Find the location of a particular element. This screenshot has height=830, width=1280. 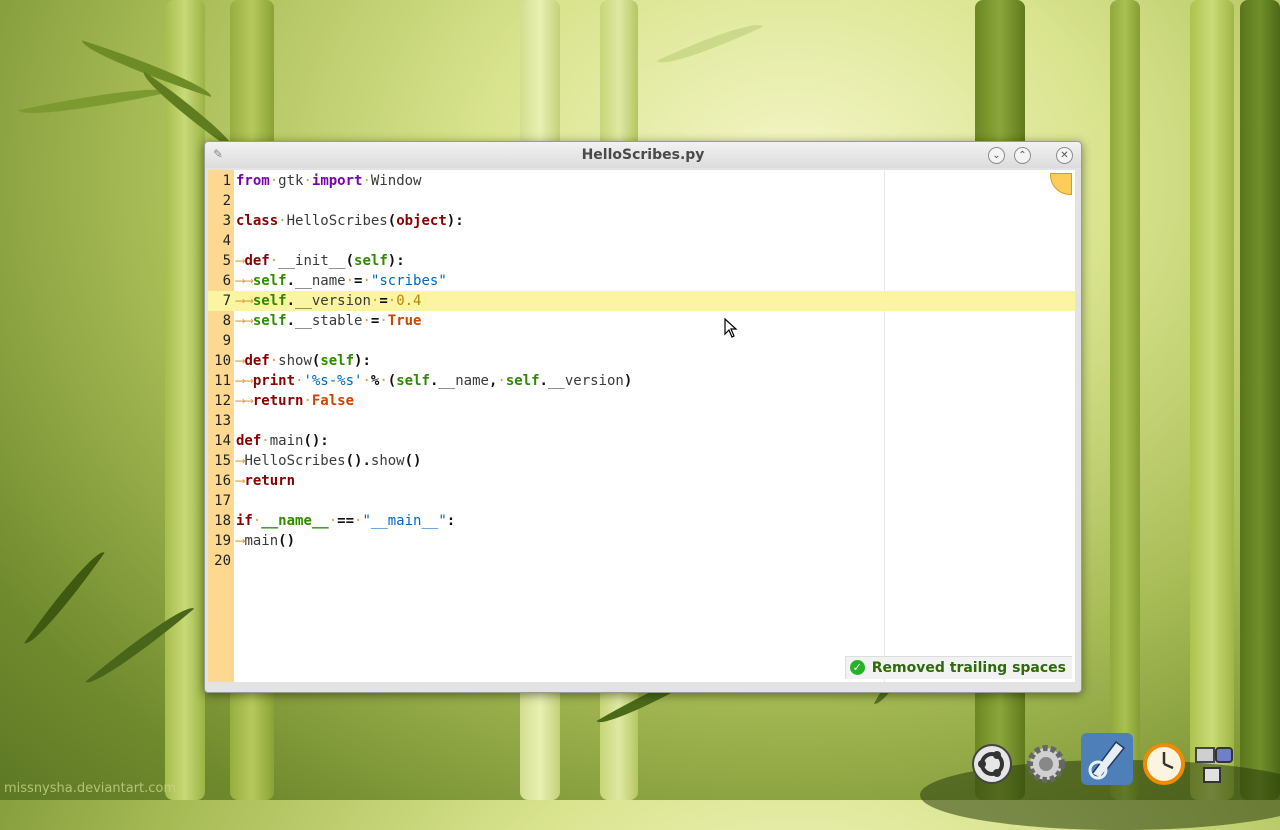

code-line: 14 def·main(): is located at coordinates (641, 441).